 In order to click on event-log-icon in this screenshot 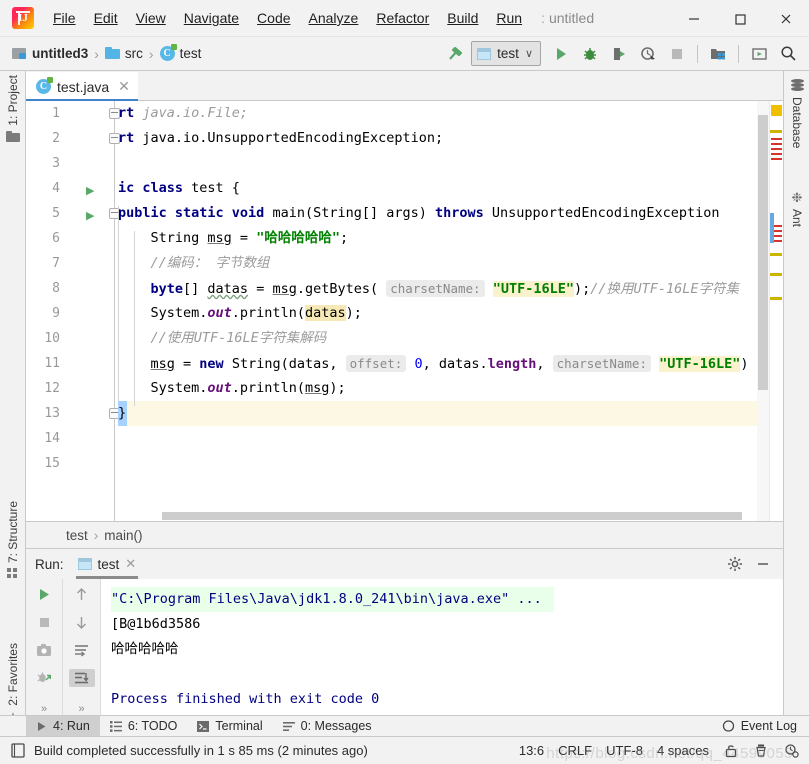, I will do `click(728, 725)`.